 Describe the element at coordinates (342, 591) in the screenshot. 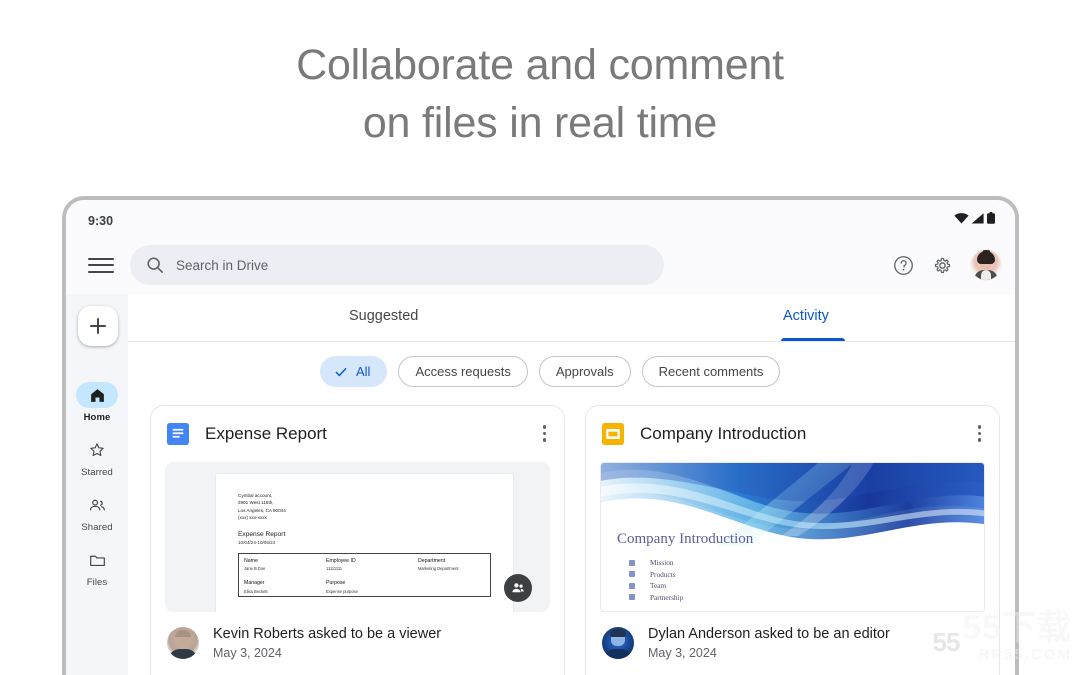

I see `doc-table-cell: Expense purpose` at that location.